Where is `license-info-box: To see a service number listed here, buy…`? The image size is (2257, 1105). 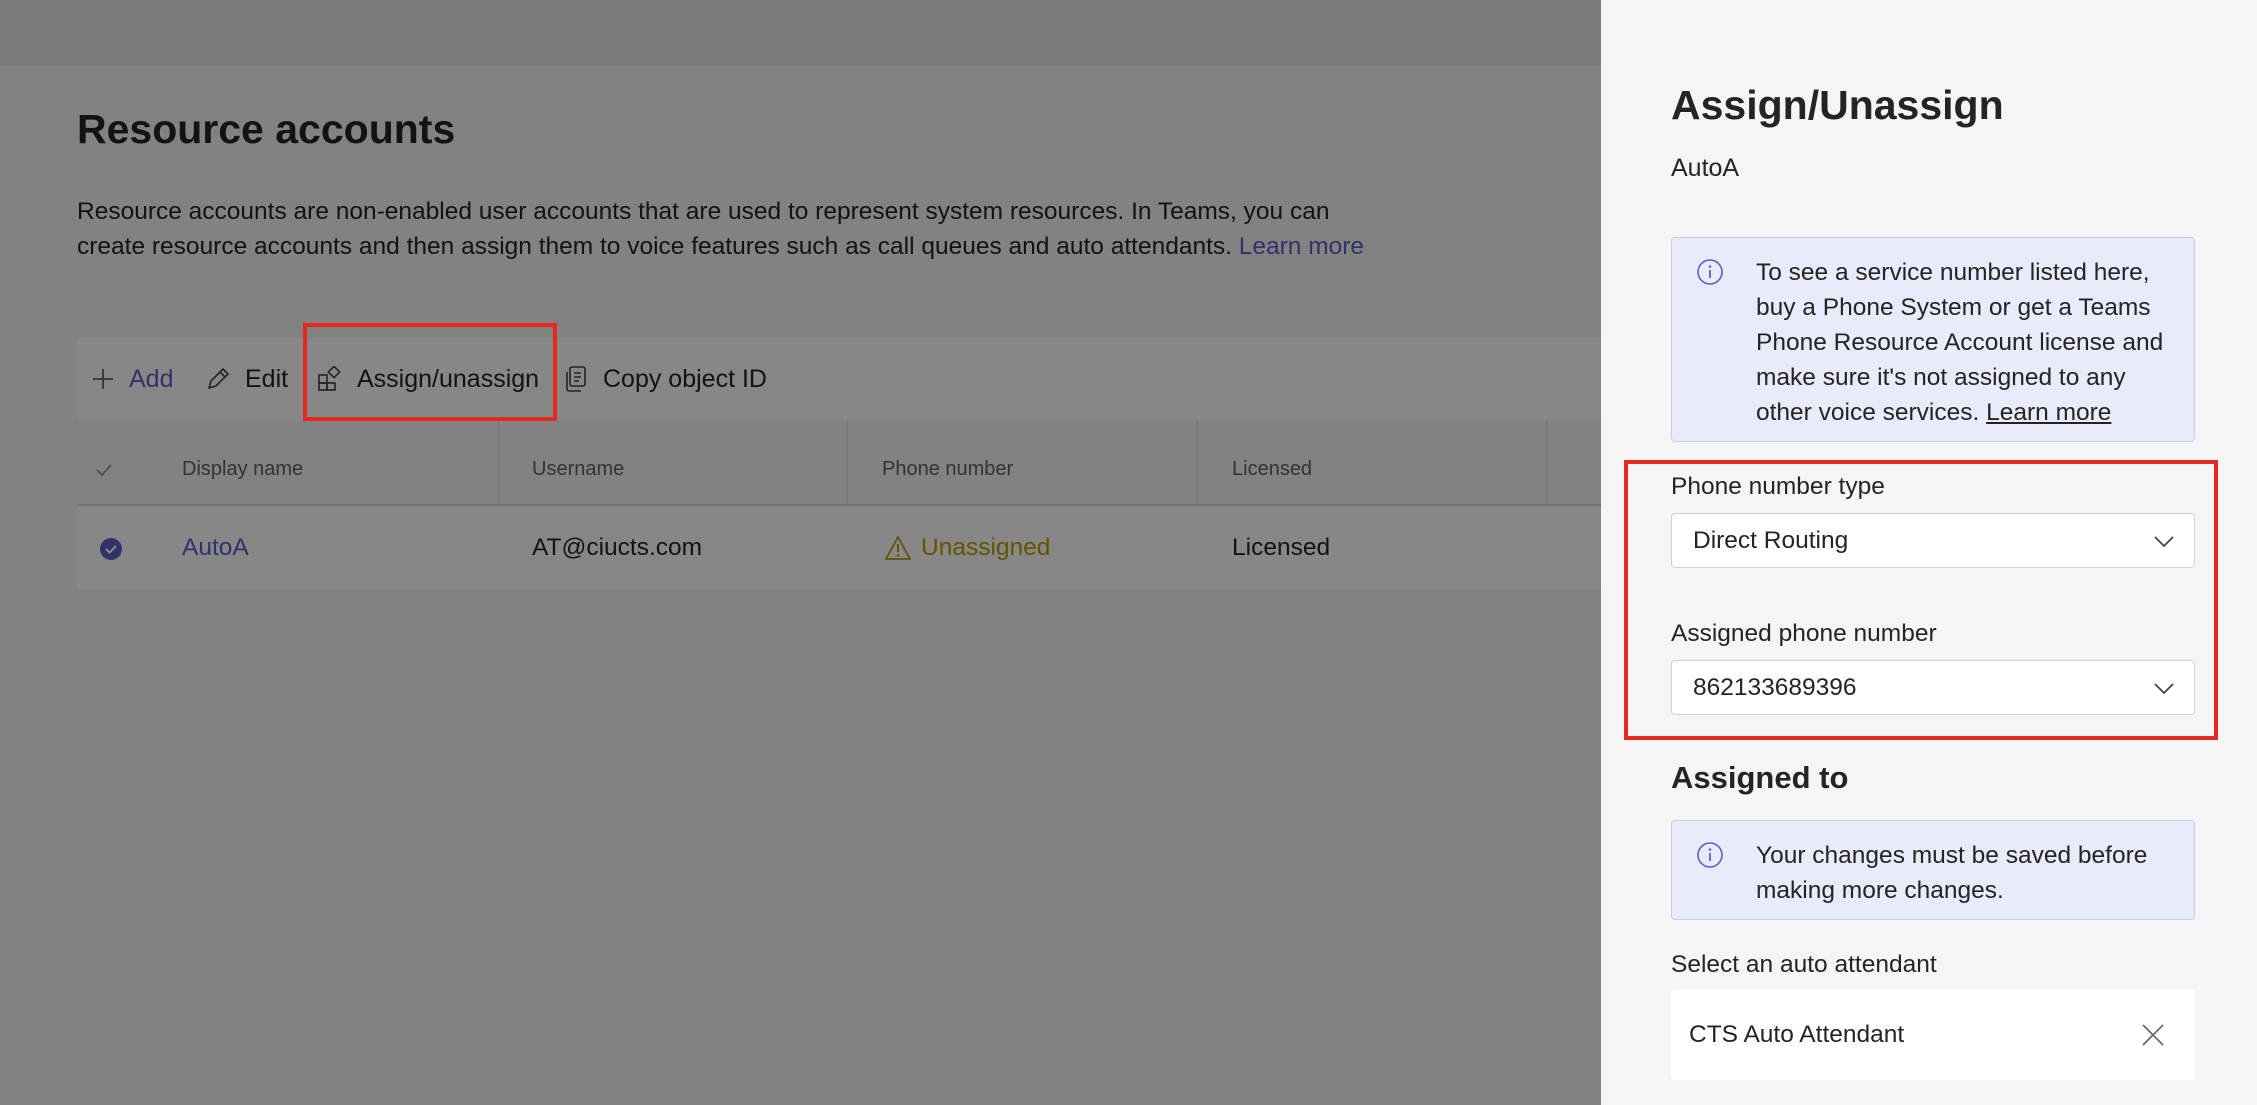 license-info-box: To see a service number listed here, buy… is located at coordinates (1933, 339).